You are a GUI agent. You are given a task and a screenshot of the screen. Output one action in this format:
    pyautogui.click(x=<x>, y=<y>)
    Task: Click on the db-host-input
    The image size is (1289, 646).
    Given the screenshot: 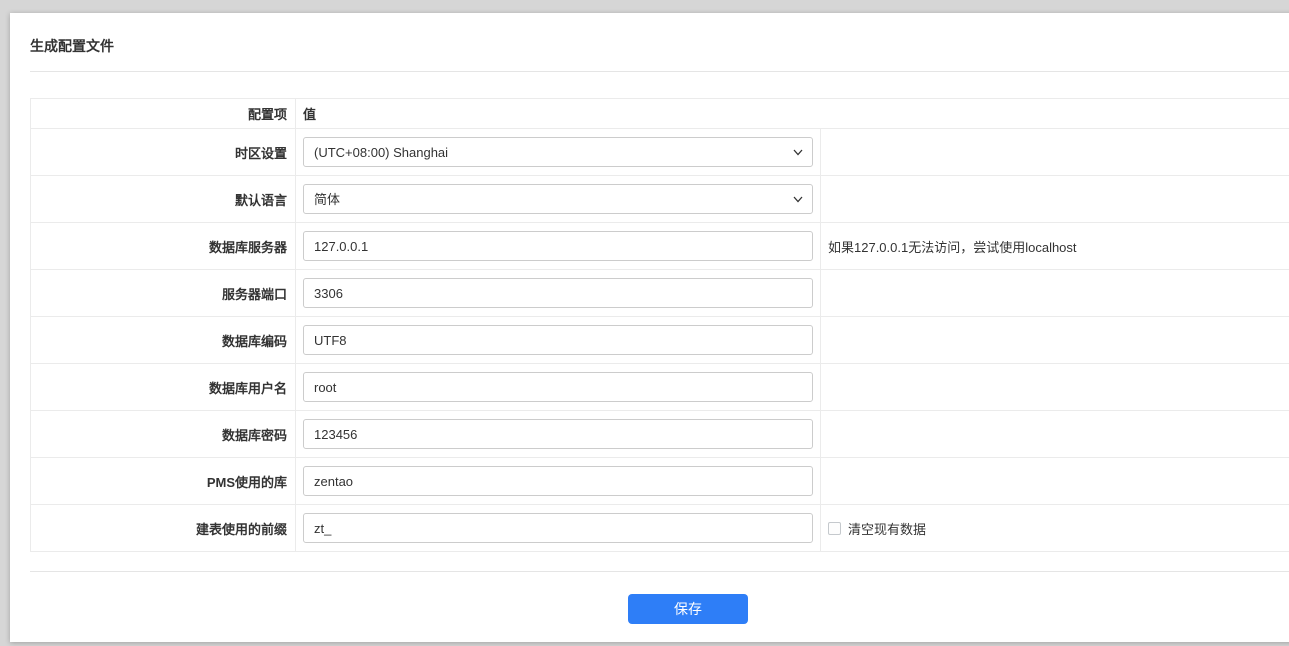 What is the action you would take?
    pyautogui.click(x=558, y=246)
    